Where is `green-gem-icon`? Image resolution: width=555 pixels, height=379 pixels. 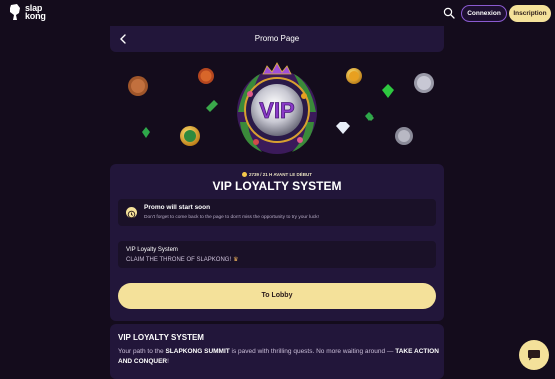
green-gem-icon is located at coordinates (146, 132).